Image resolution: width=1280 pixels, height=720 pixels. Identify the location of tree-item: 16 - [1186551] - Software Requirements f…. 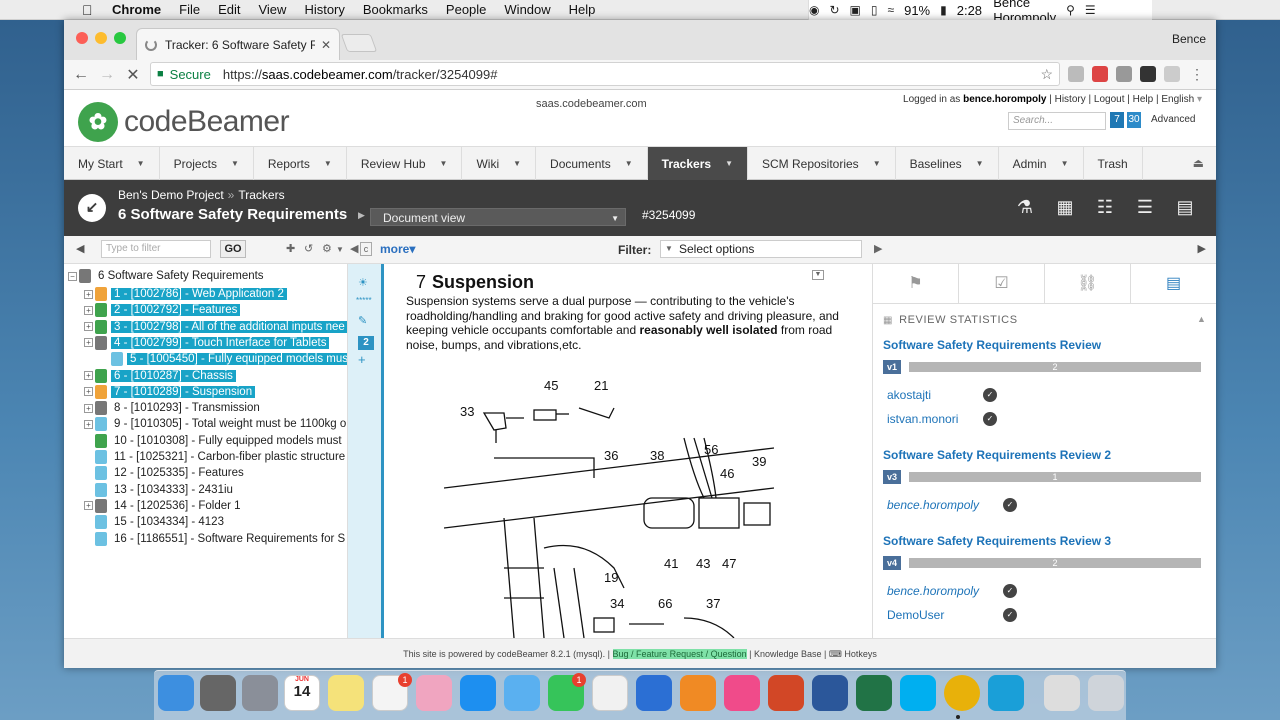
(215, 539).